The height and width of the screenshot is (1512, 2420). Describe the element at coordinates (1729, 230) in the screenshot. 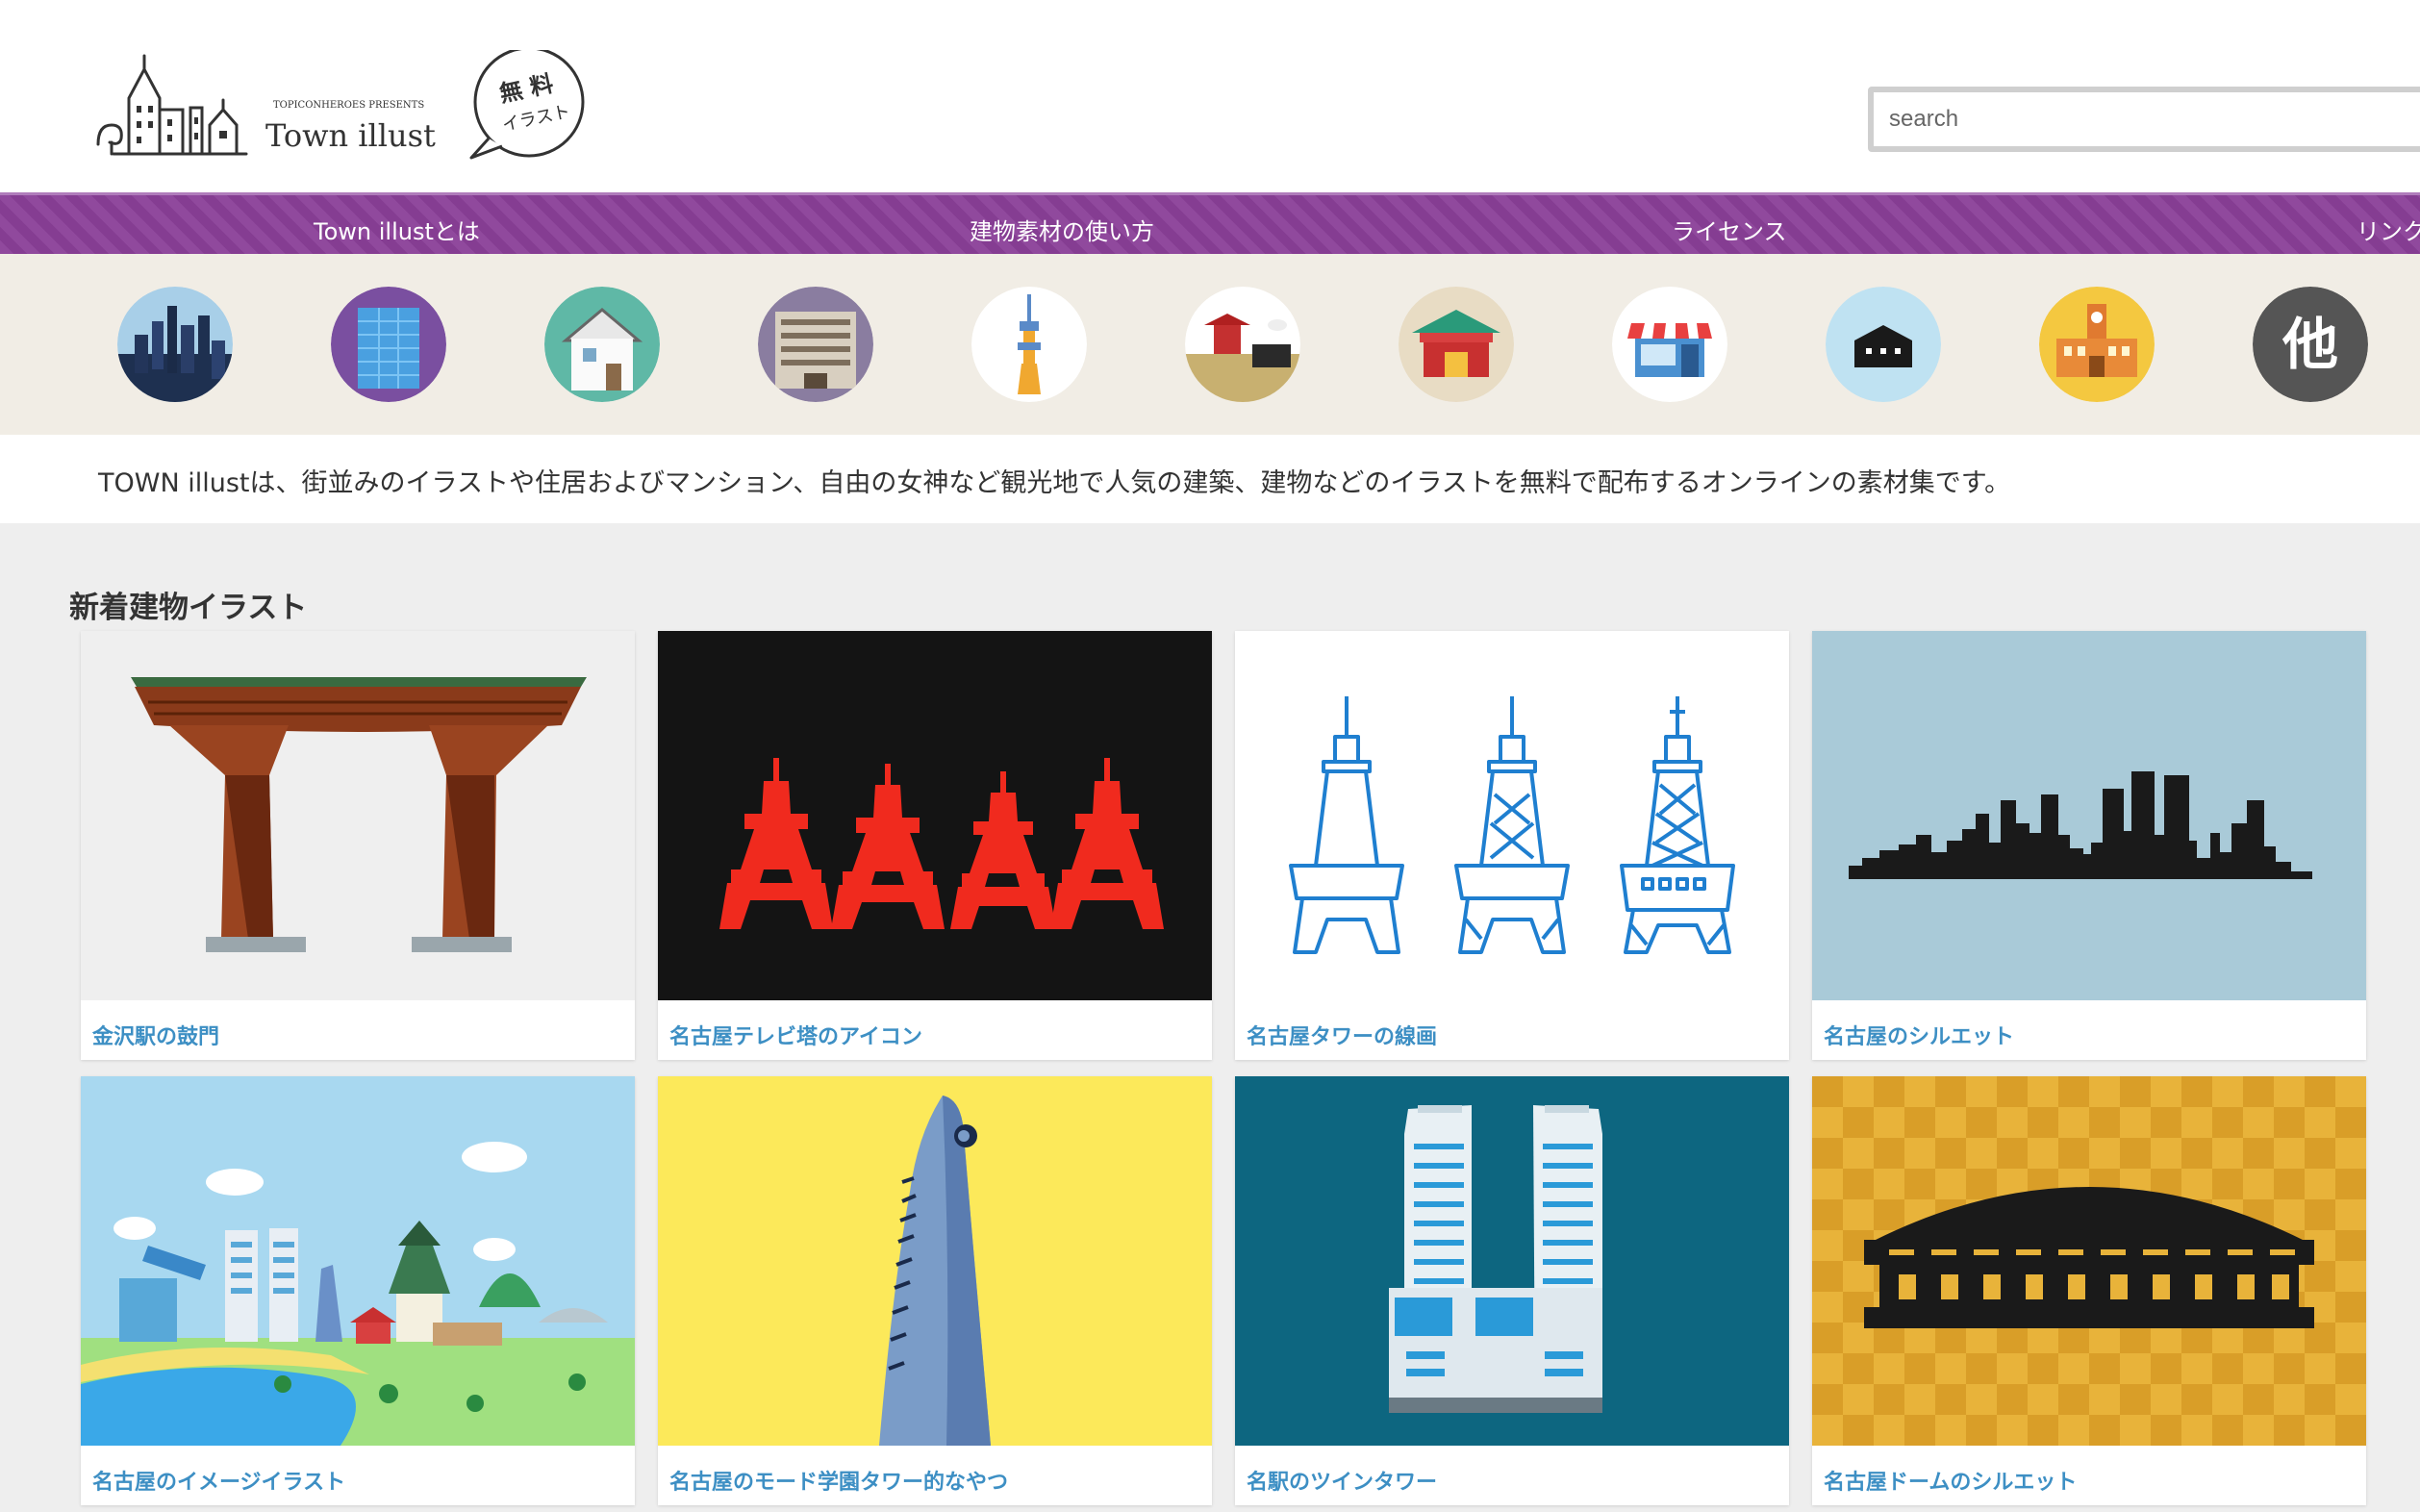

I see `nav-item-license: ライセンス` at that location.